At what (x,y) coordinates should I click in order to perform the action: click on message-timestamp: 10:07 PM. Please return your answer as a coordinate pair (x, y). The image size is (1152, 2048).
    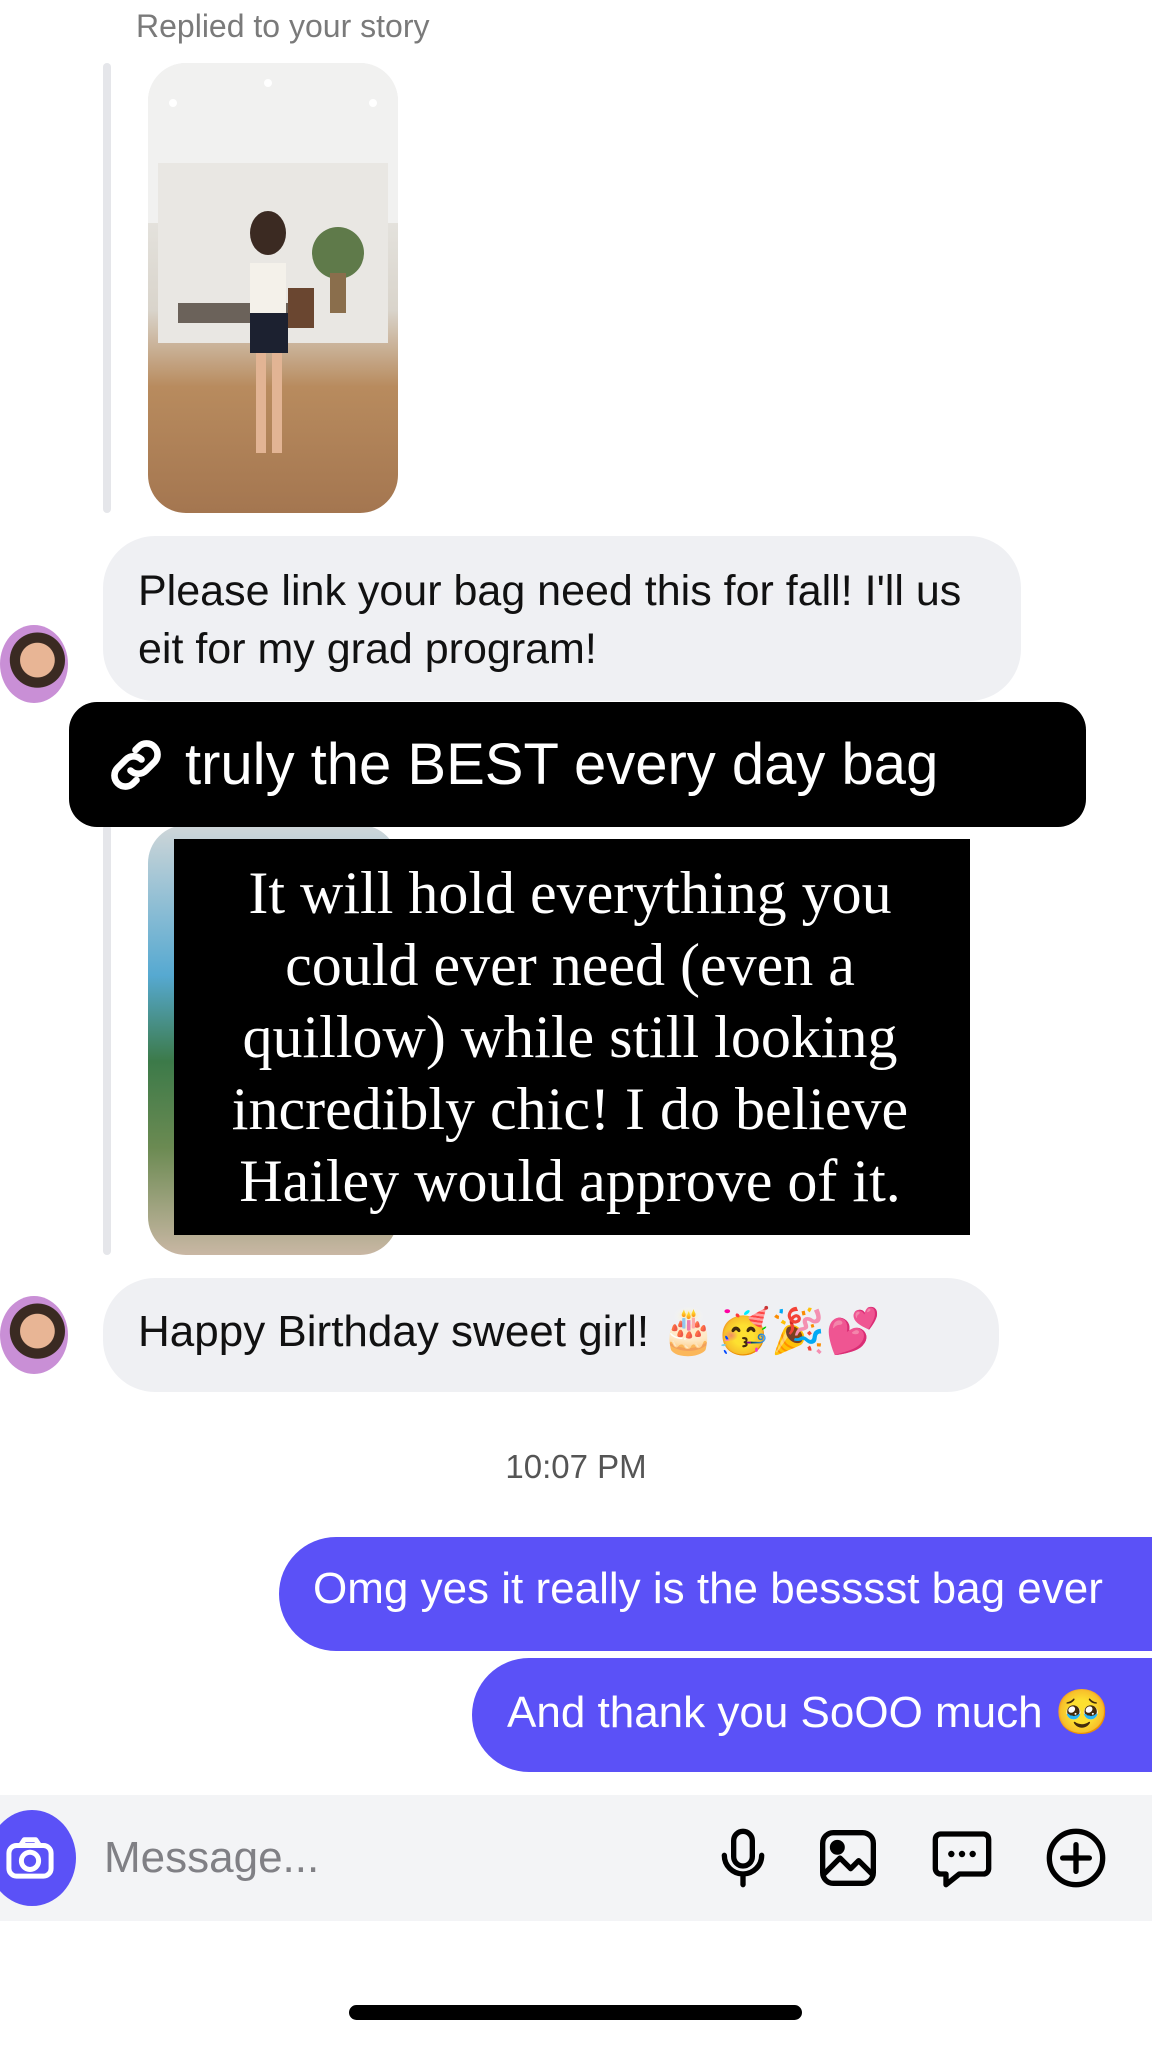
    Looking at the image, I should click on (576, 1466).